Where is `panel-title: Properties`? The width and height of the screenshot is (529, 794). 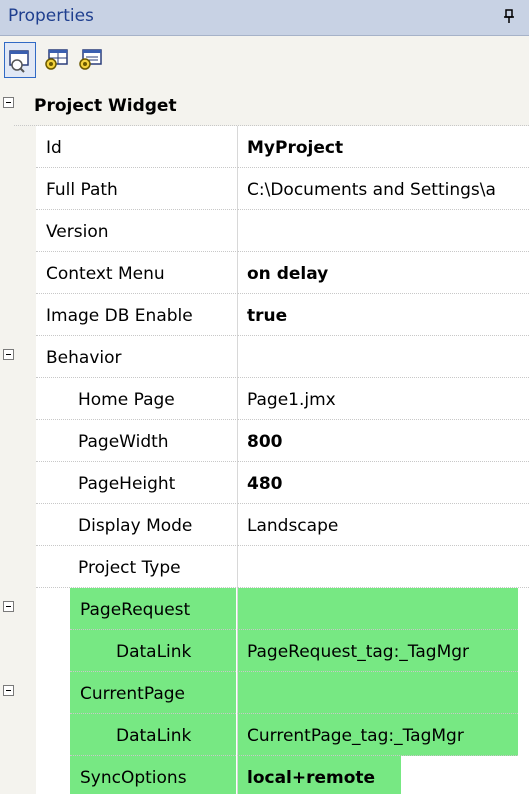
panel-title: Properties is located at coordinates (51, 16).